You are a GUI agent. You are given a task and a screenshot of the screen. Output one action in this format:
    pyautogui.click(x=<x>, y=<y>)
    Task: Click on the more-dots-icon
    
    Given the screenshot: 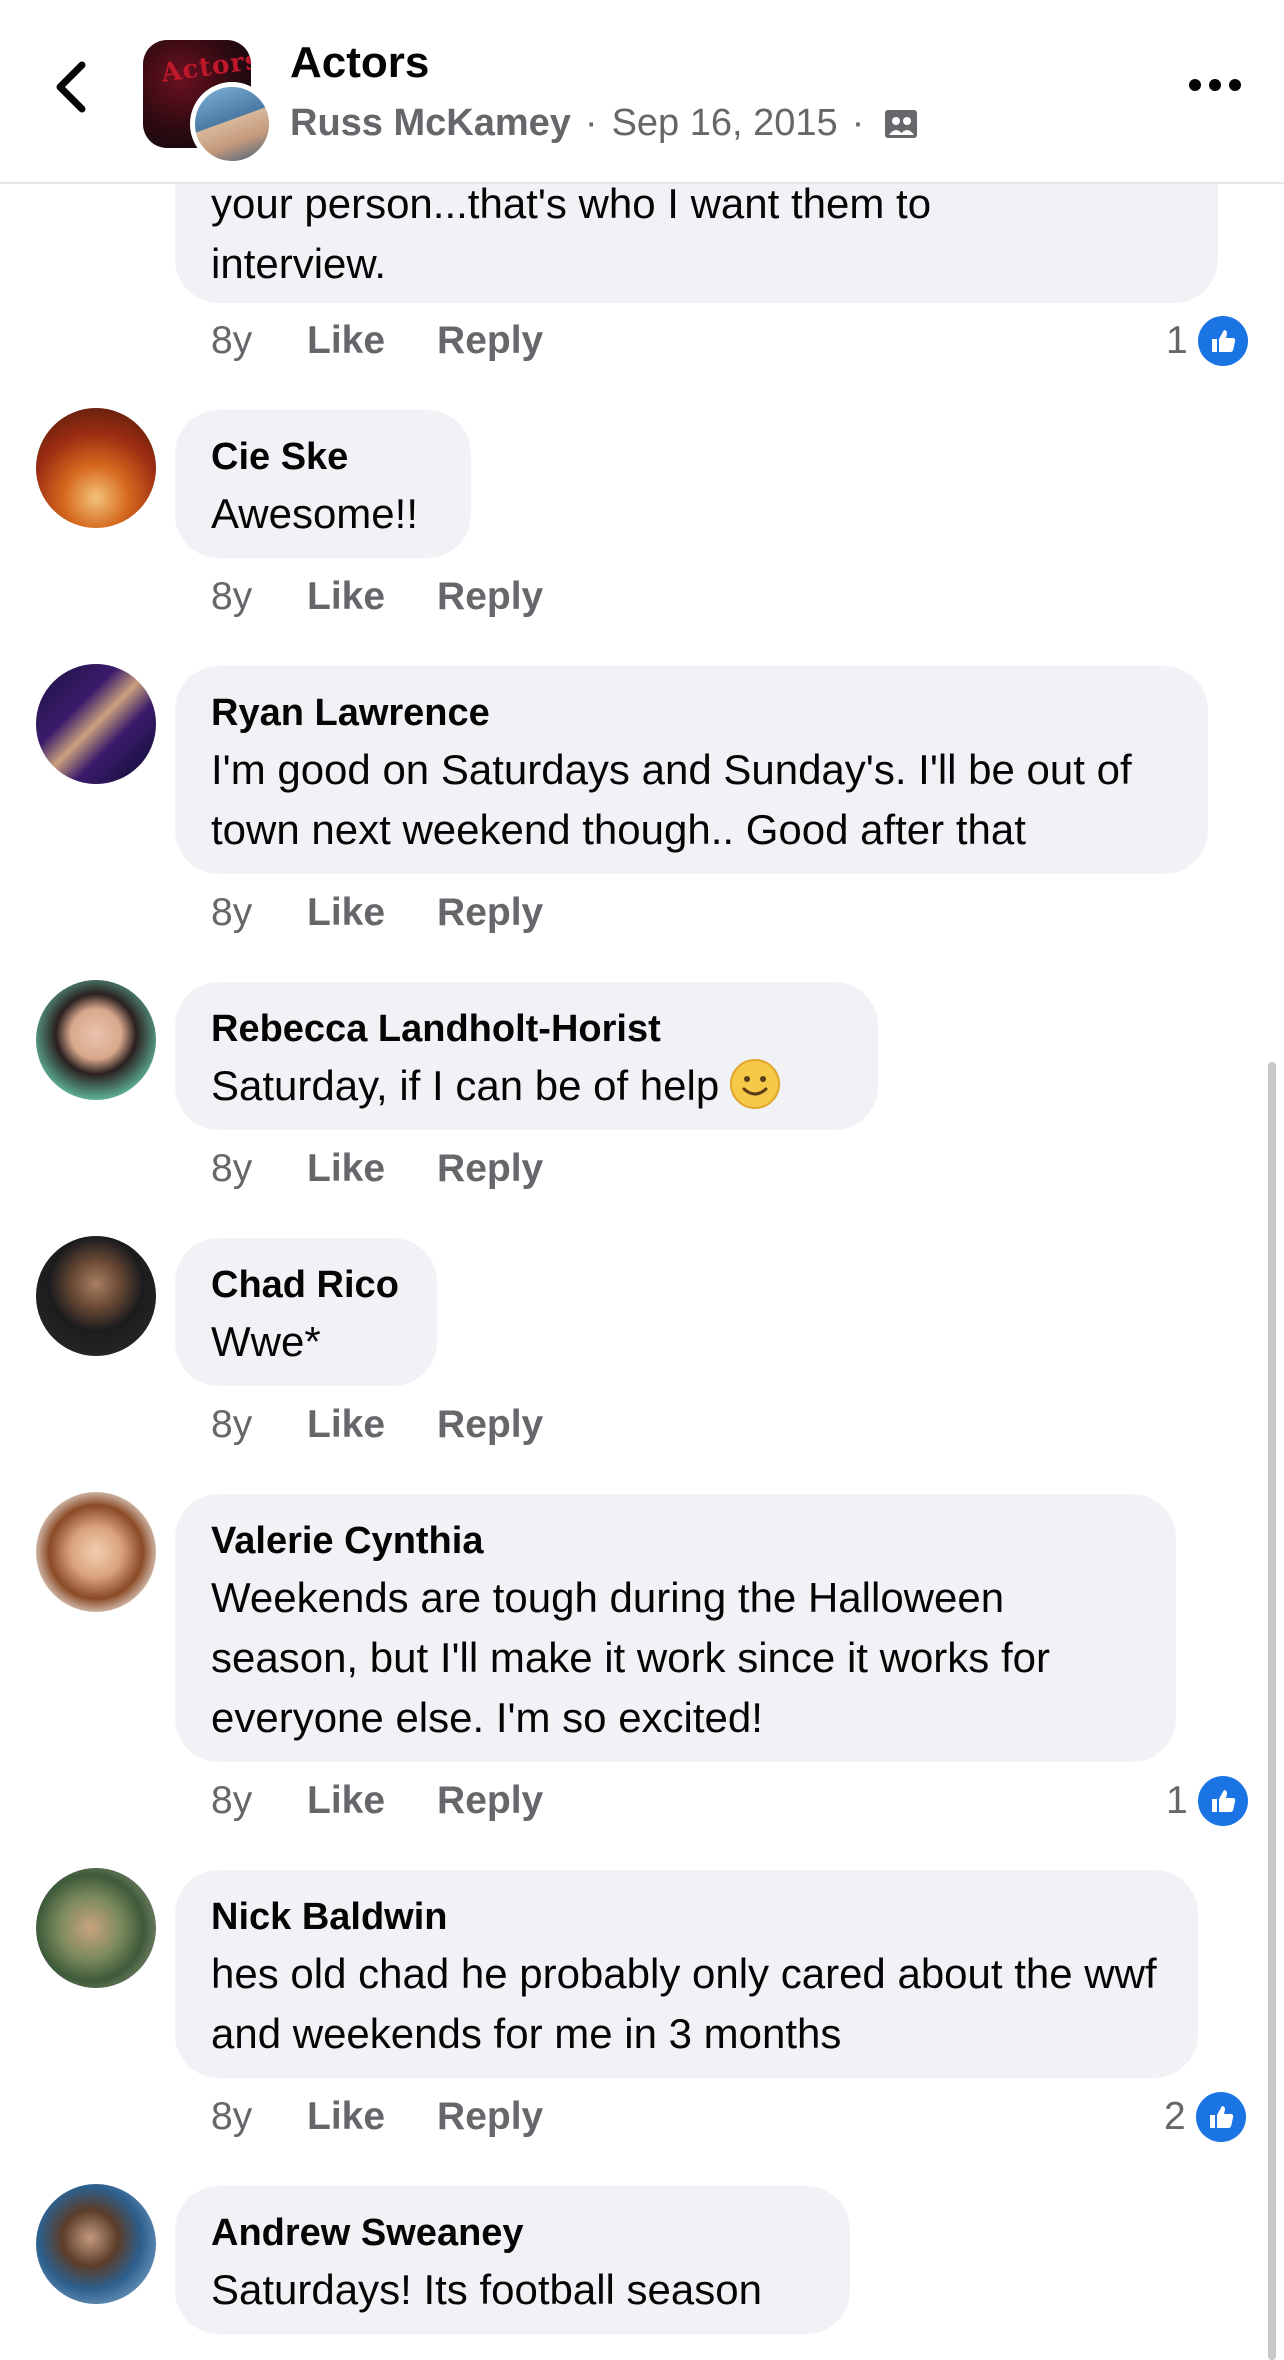 What is the action you would take?
    pyautogui.click(x=1215, y=85)
    